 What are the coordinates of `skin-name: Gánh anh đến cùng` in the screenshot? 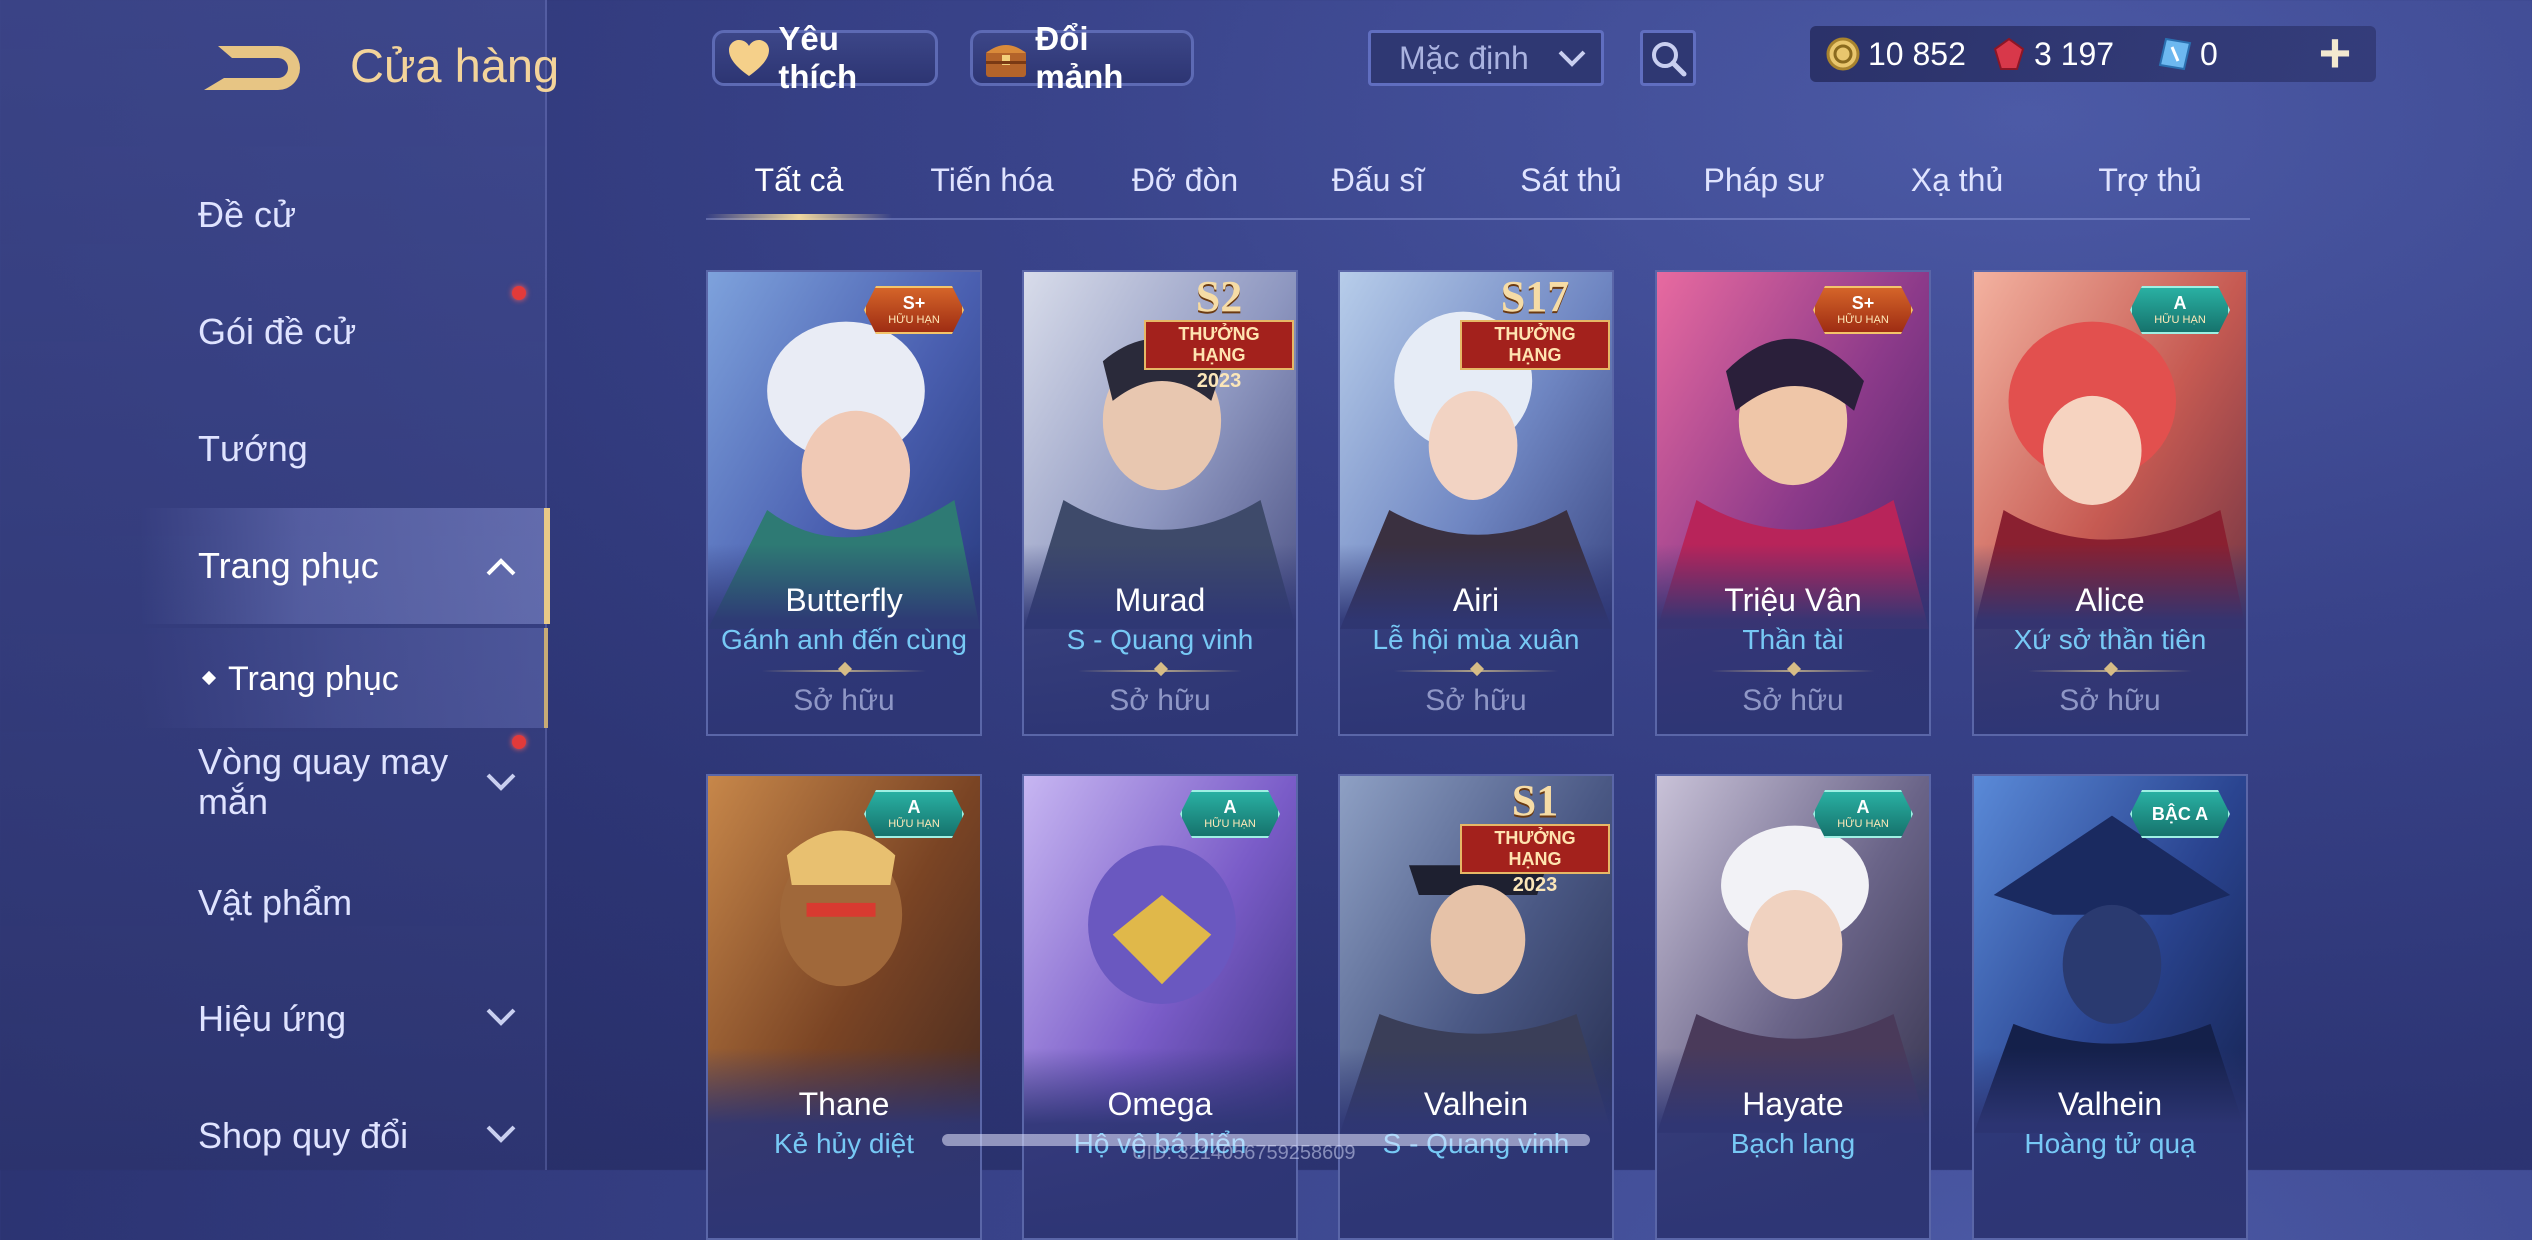 It's located at (844, 639).